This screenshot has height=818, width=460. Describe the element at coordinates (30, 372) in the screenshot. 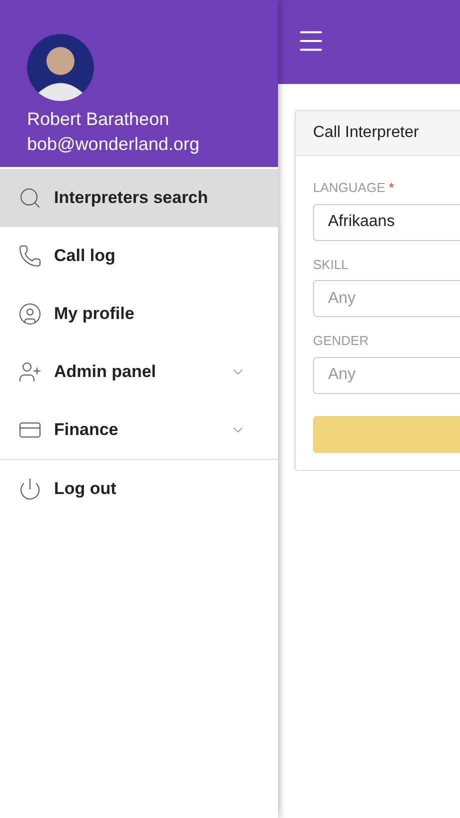

I see `user-plus-icon` at that location.